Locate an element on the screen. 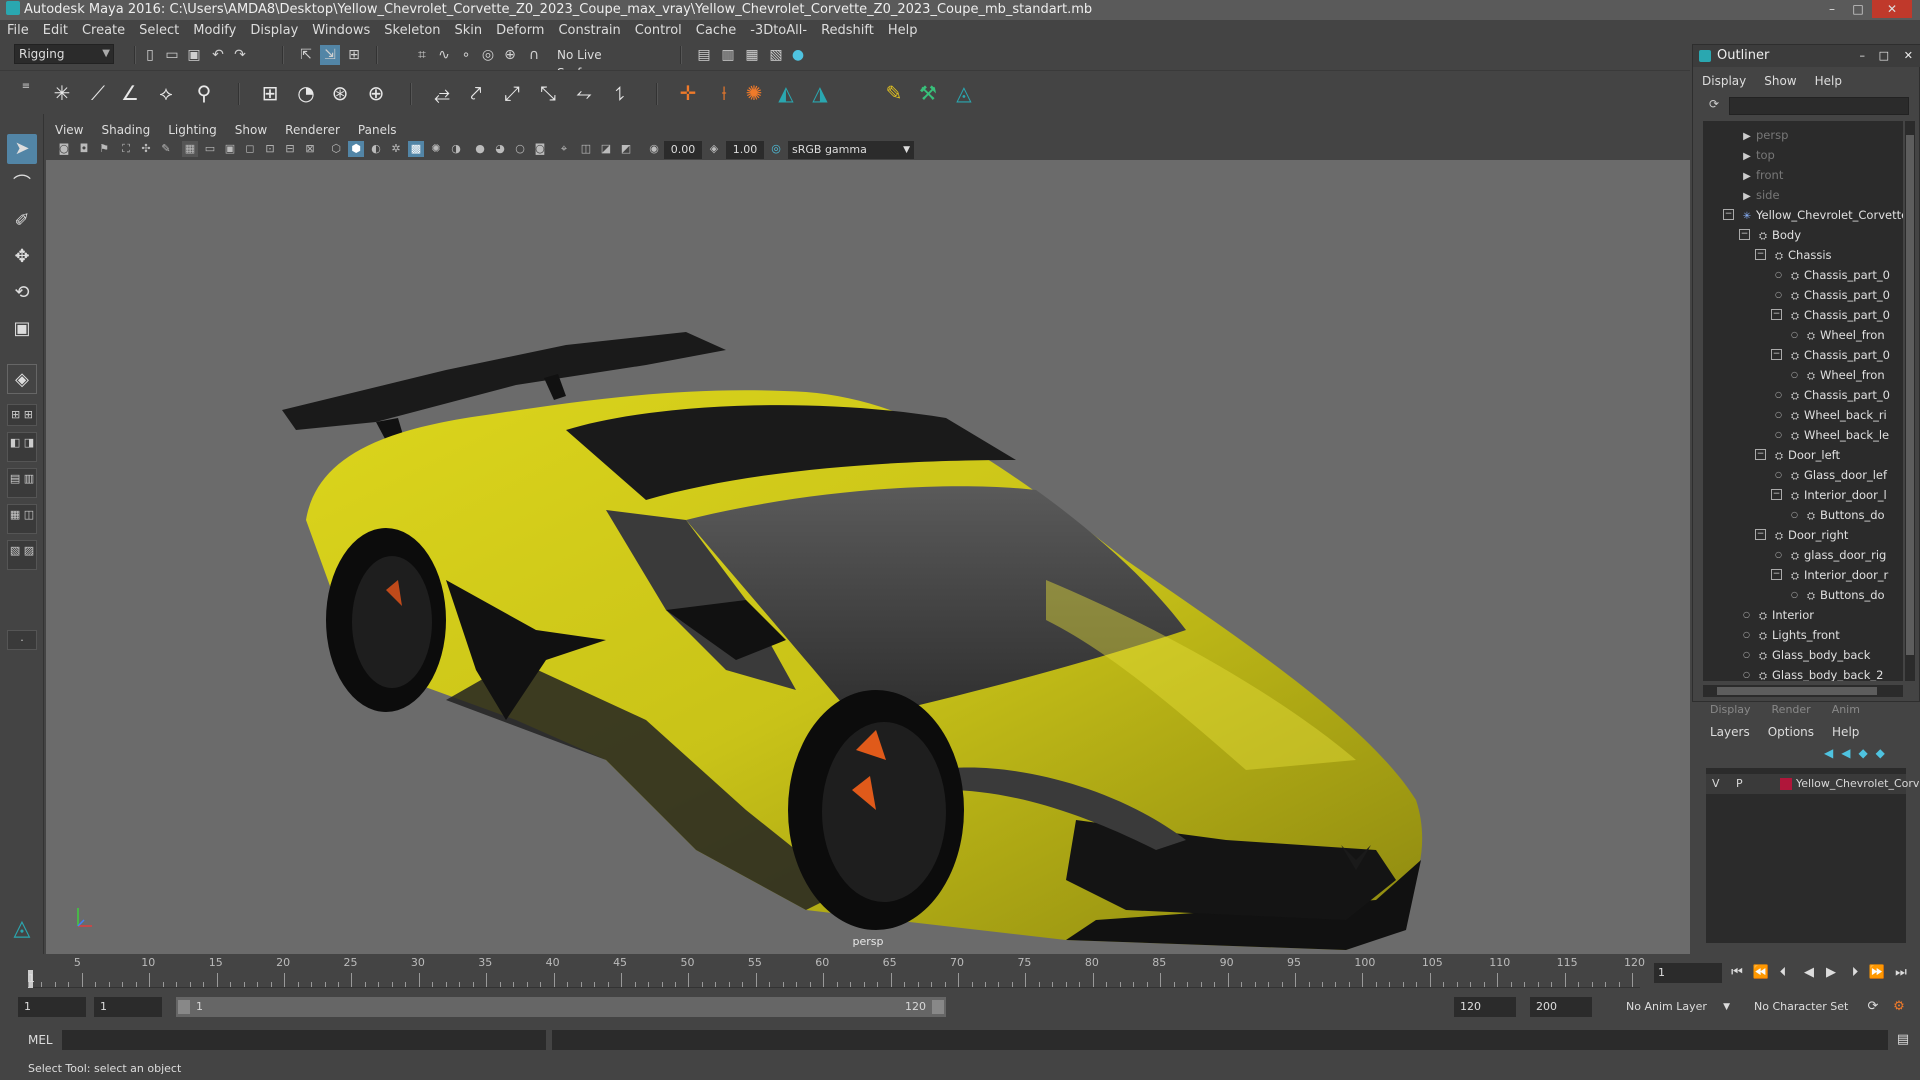 The image size is (1920, 1080). panel-menu-shading: Shading is located at coordinates (125, 130).